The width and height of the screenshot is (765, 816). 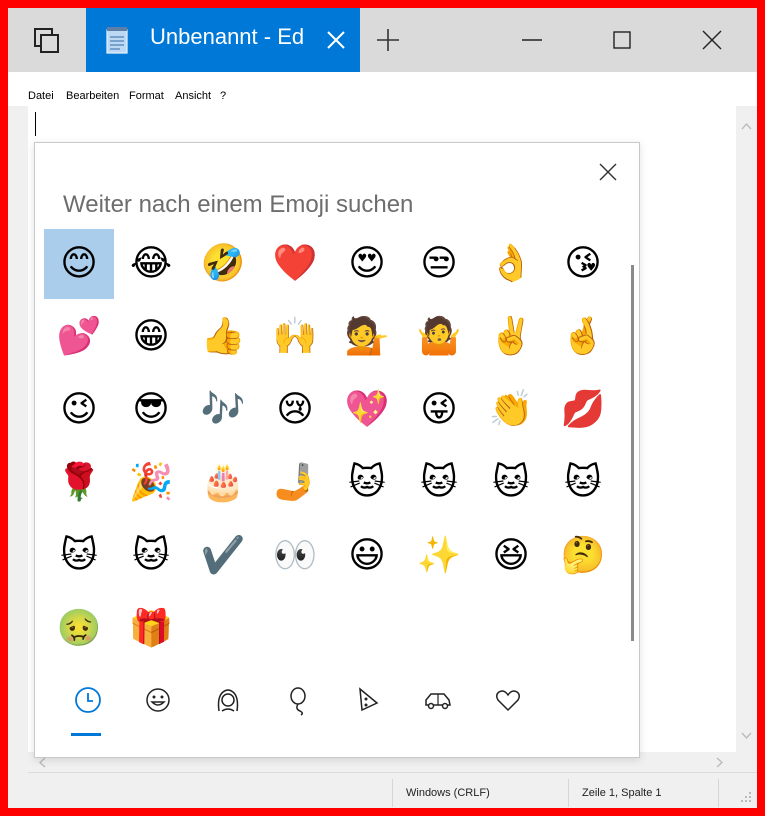 What do you see at coordinates (511, 337) in the screenshot?
I see `emoji-cell: ✌️` at bounding box center [511, 337].